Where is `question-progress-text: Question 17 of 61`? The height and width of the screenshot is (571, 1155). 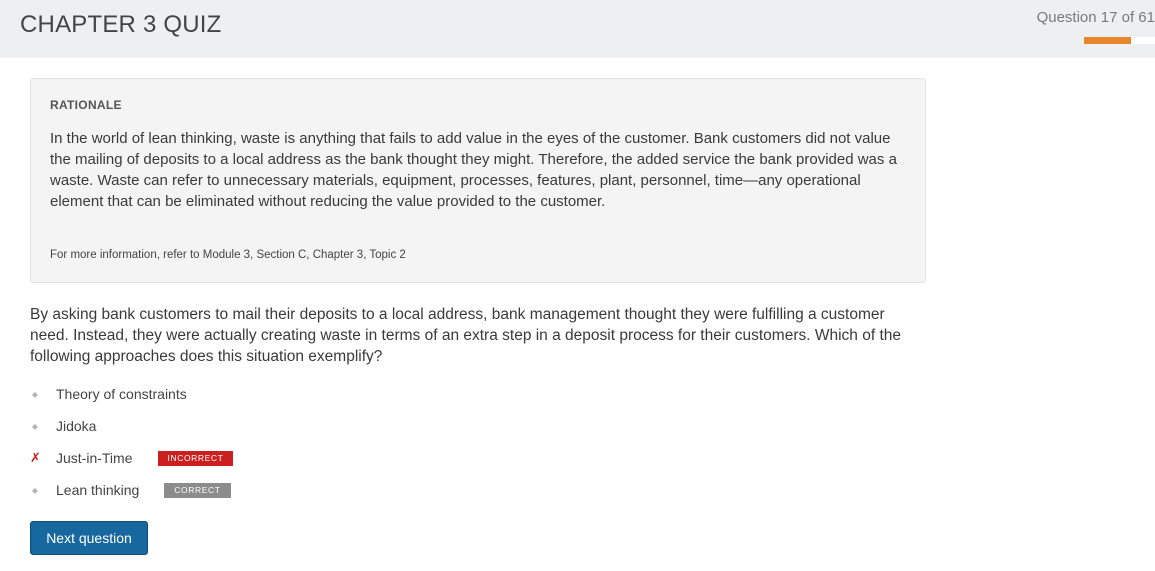 question-progress-text: Question 17 of 61 is located at coordinates (1095, 17).